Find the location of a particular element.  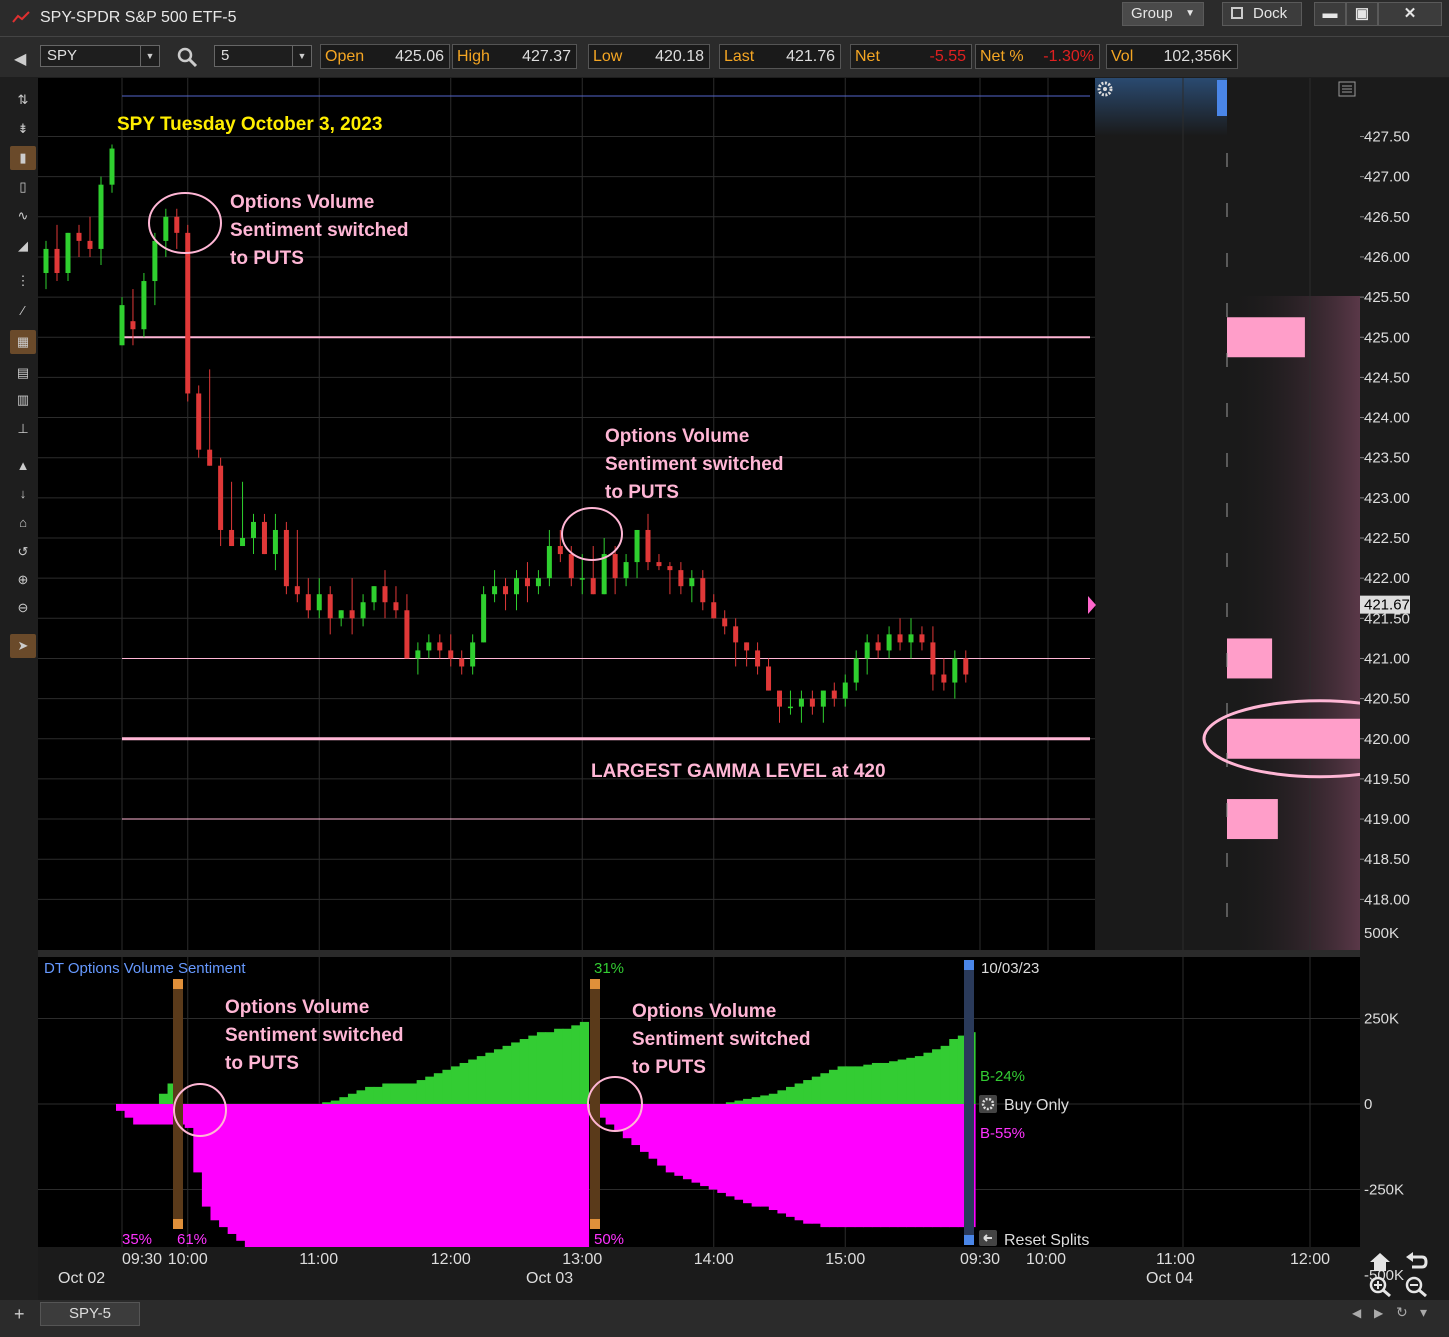

area-chart-icon: ◢ is located at coordinates (23, 246).